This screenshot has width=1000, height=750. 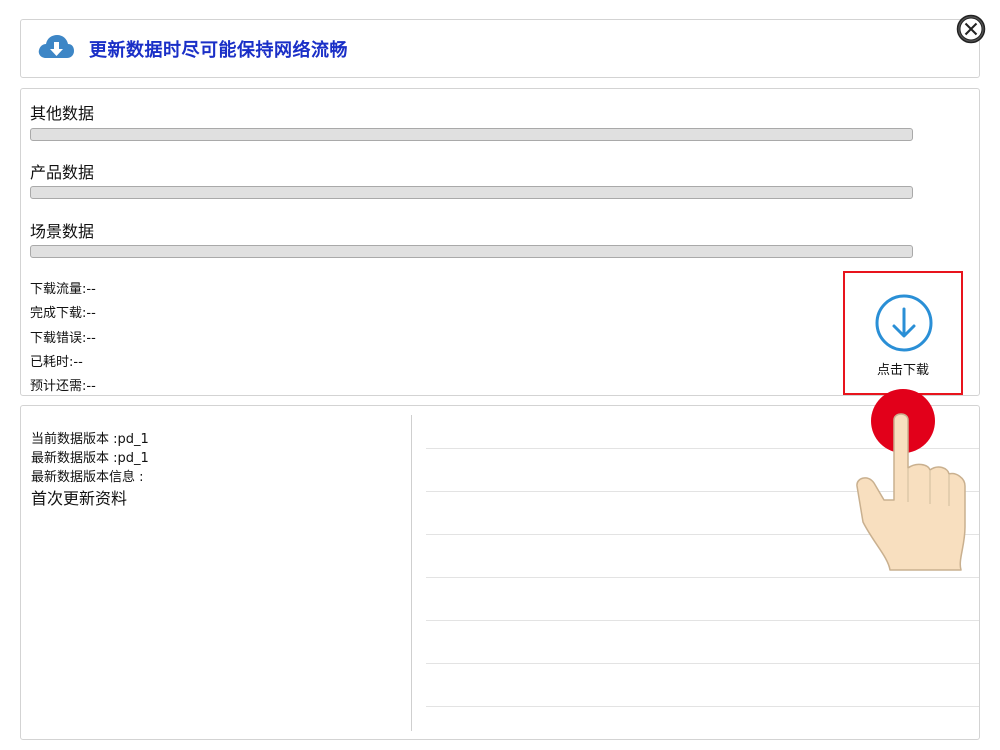 What do you see at coordinates (411, 573) in the screenshot?
I see `panel-divider` at bounding box center [411, 573].